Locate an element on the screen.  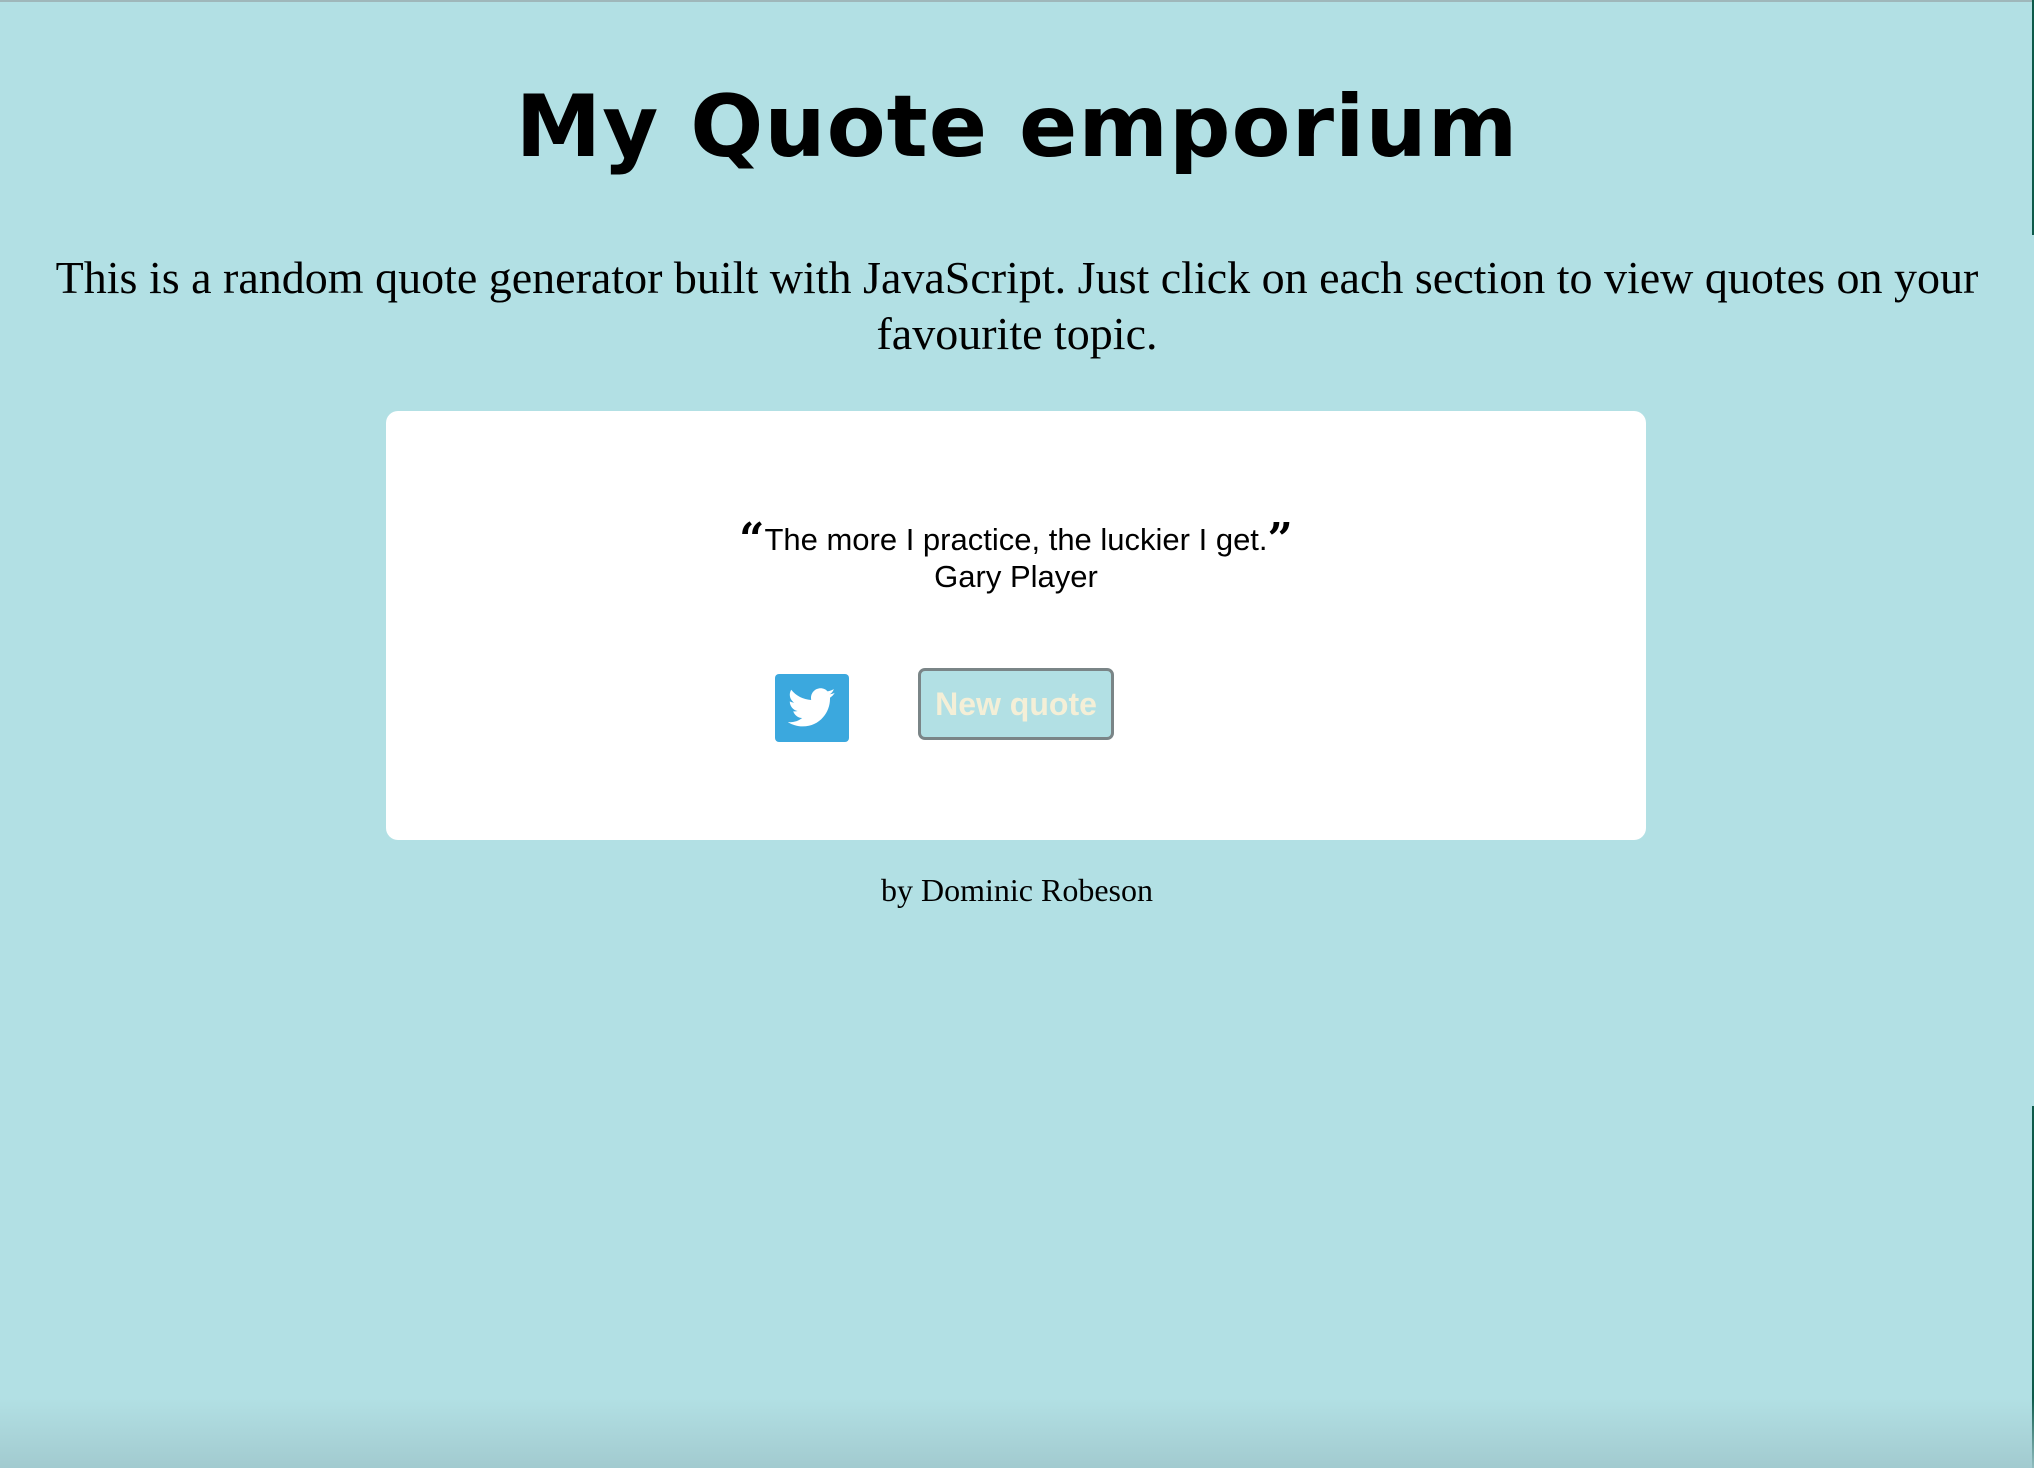
quote-text: The more I practice, the luckier I get. is located at coordinates (1016, 539).